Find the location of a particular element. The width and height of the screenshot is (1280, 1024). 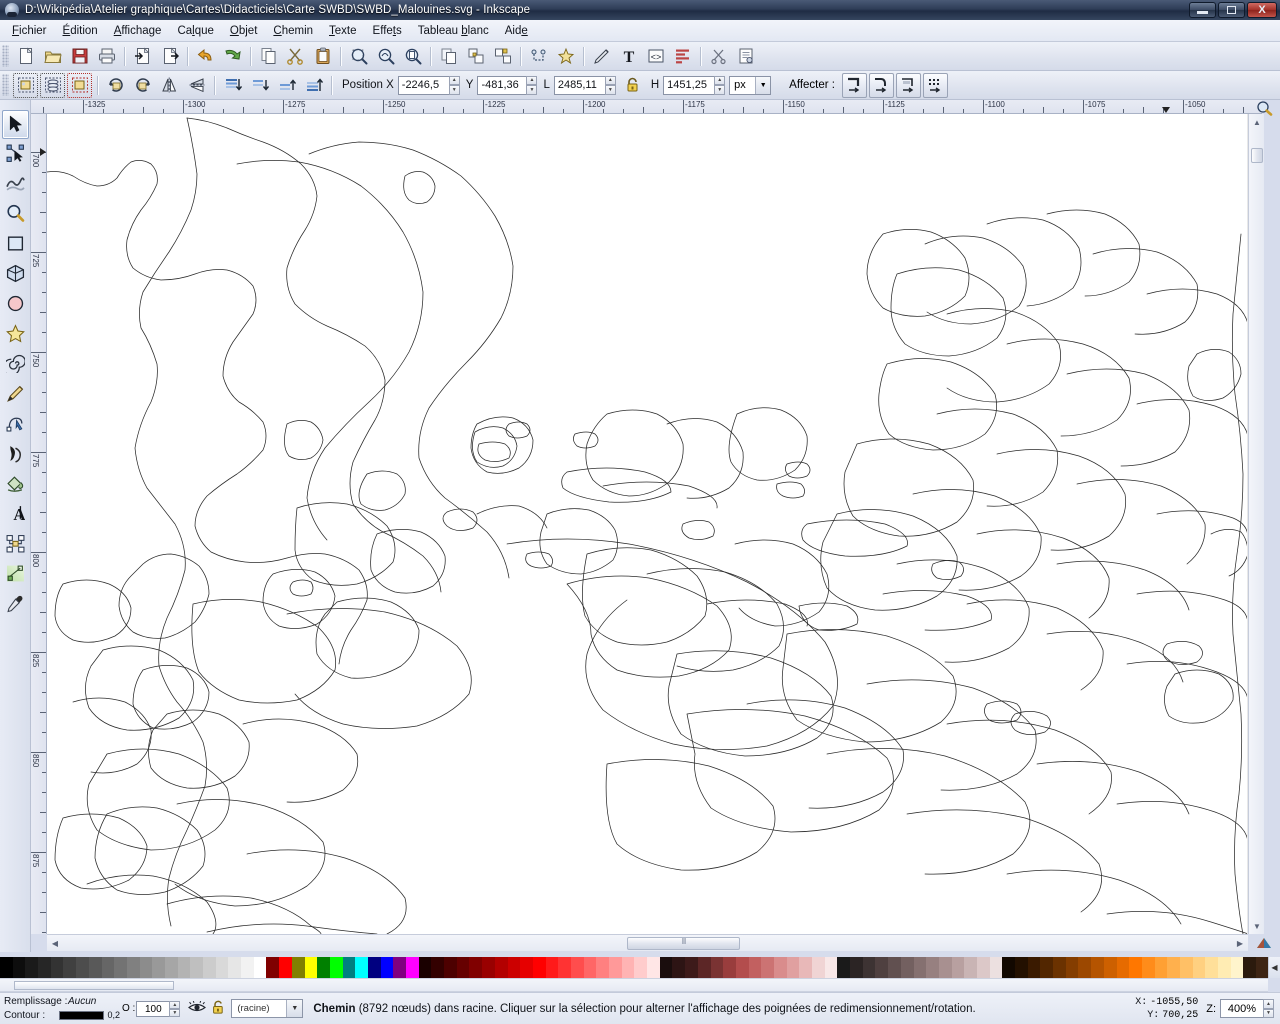

position-y-input: -481,36 is located at coordinates (502, 85).